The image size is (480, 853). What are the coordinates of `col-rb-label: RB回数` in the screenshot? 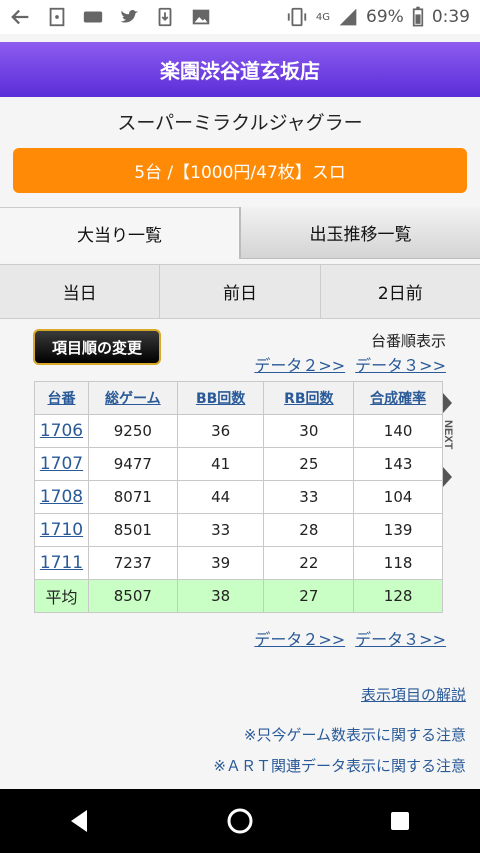 It's located at (308, 399).